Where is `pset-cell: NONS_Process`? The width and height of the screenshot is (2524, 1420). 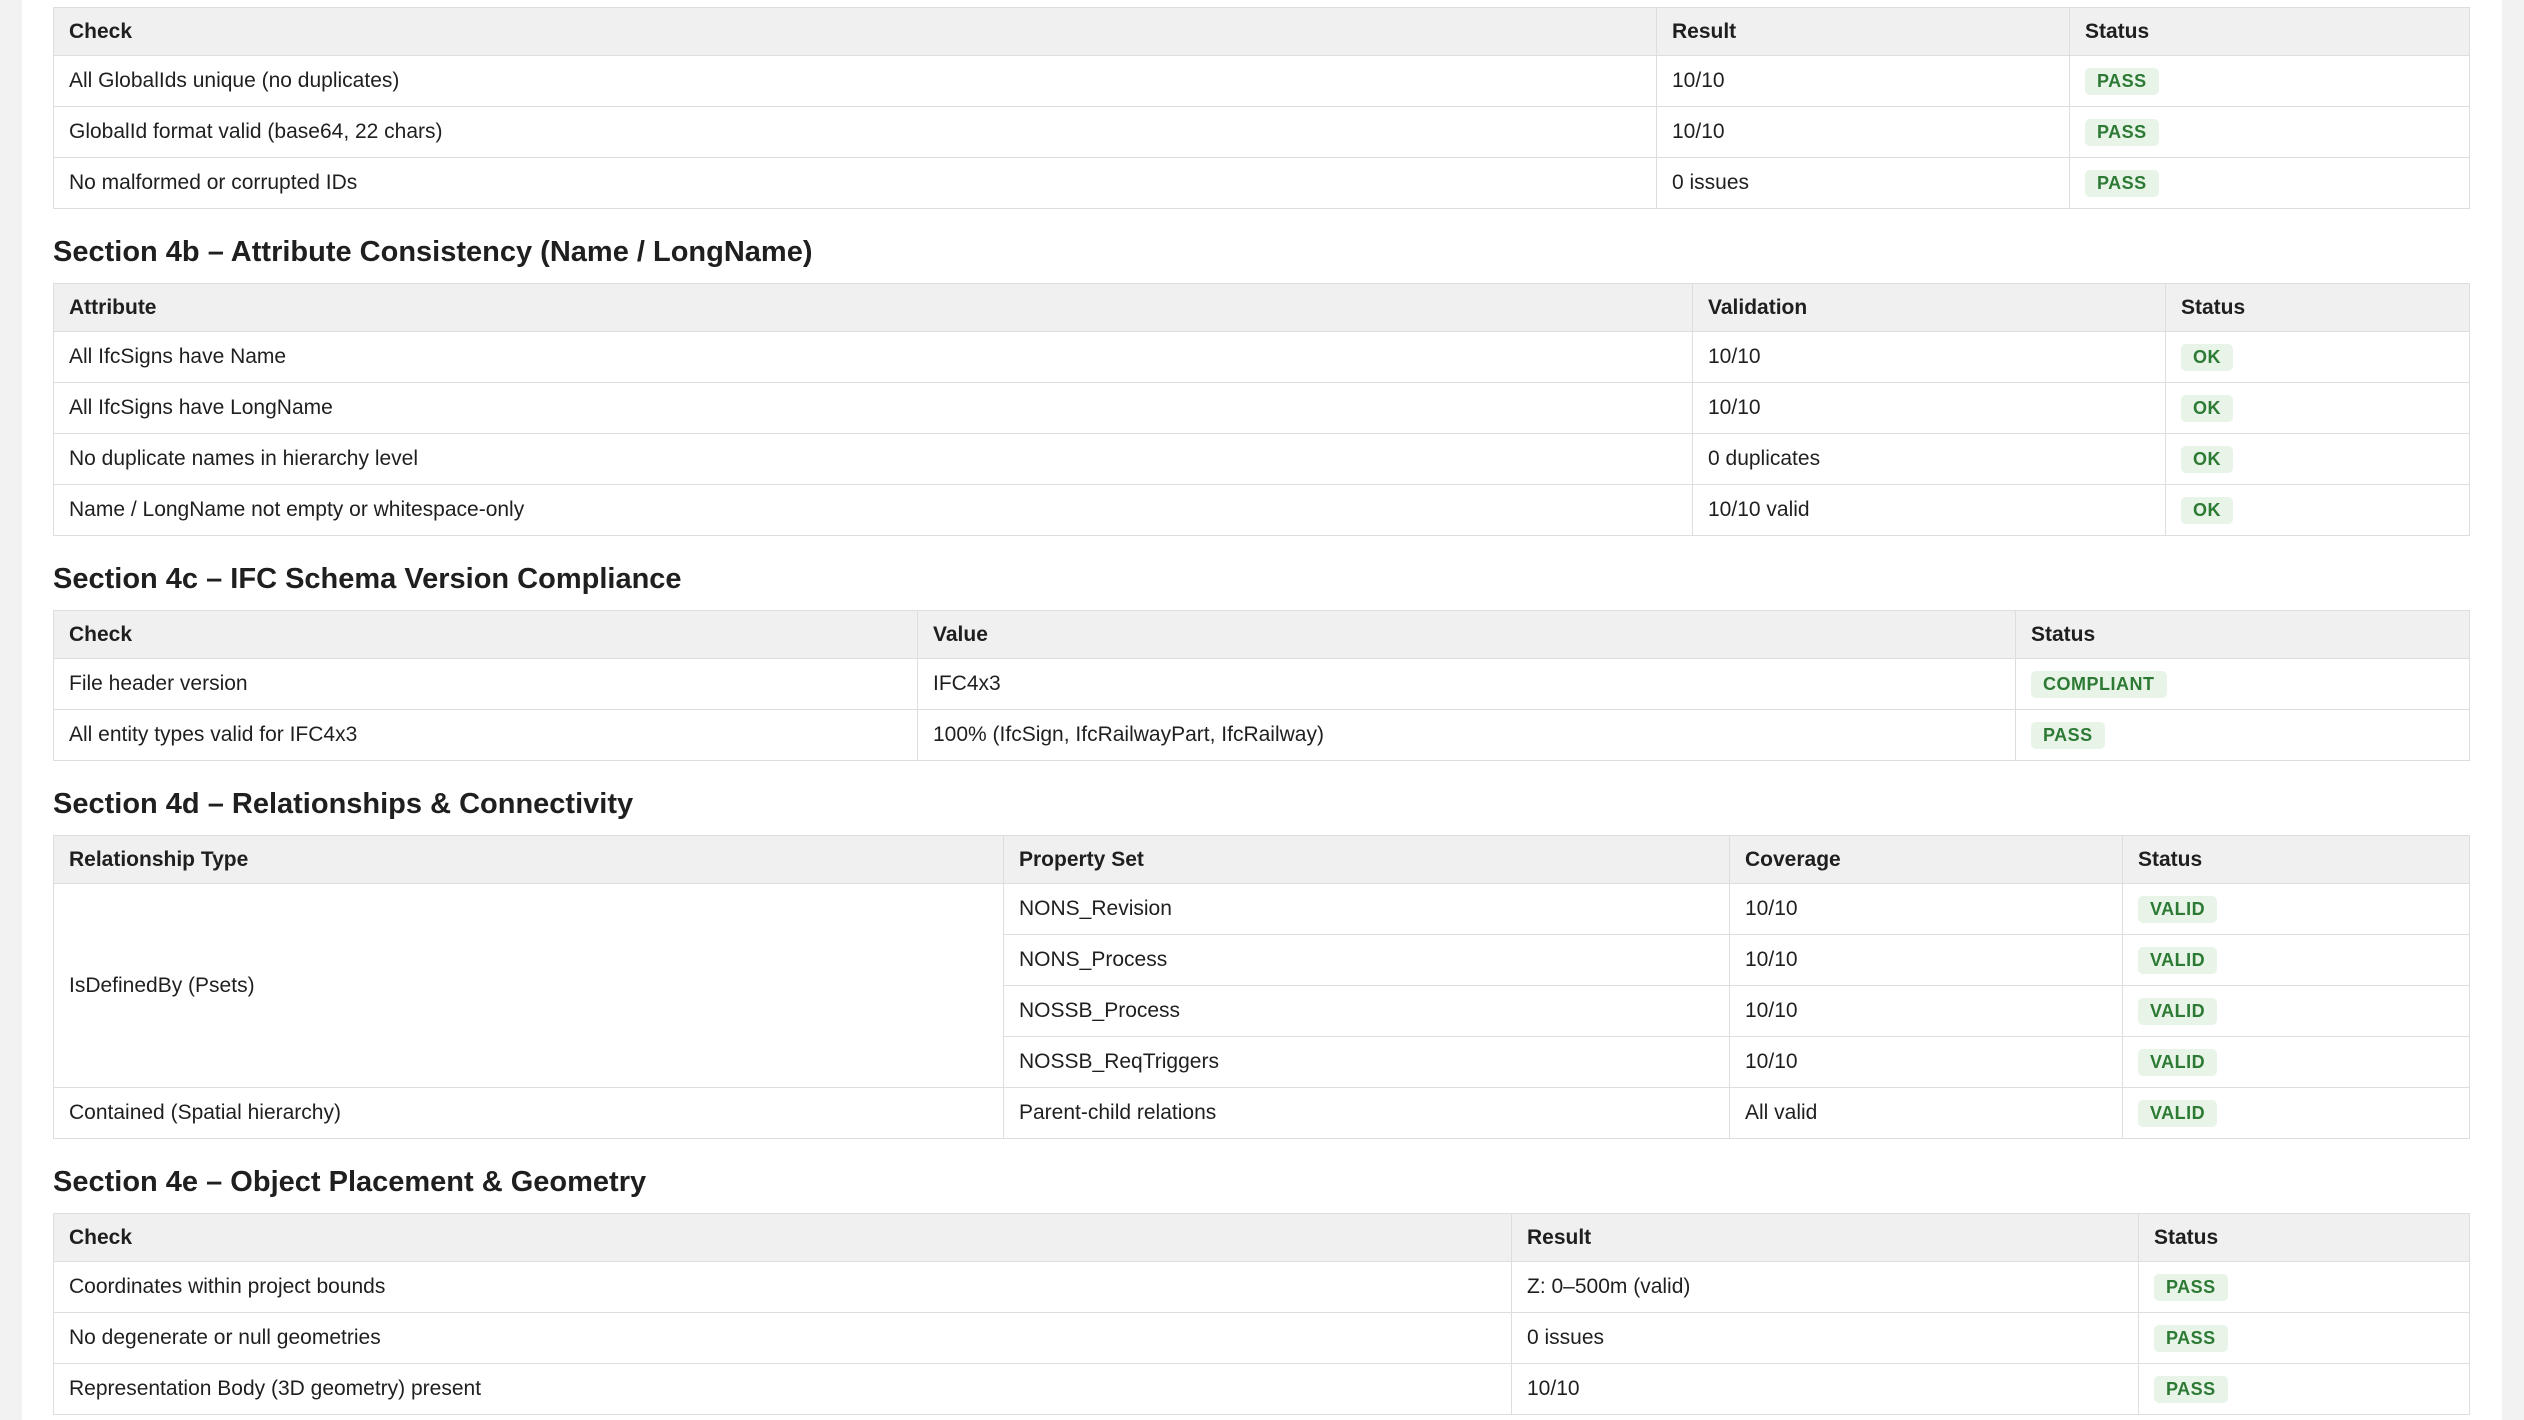 pset-cell: NONS_Process is located at coordinates (1366, 960).